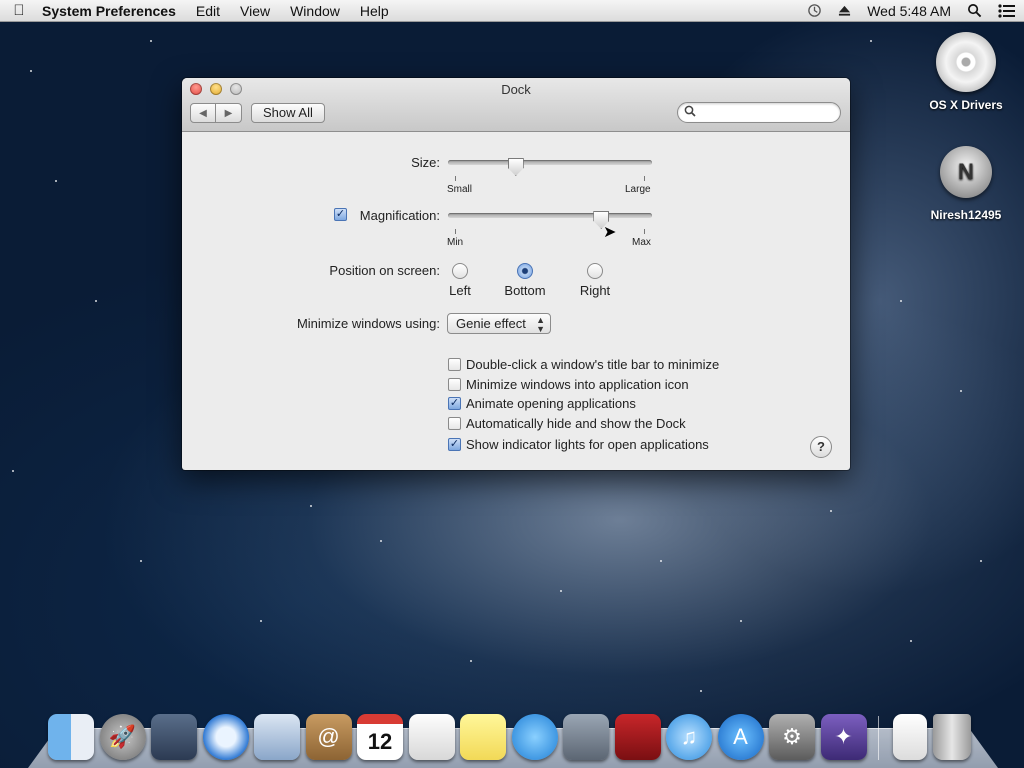  I want to click on nav-buttons: ◀ ▶, so click(216, 113).